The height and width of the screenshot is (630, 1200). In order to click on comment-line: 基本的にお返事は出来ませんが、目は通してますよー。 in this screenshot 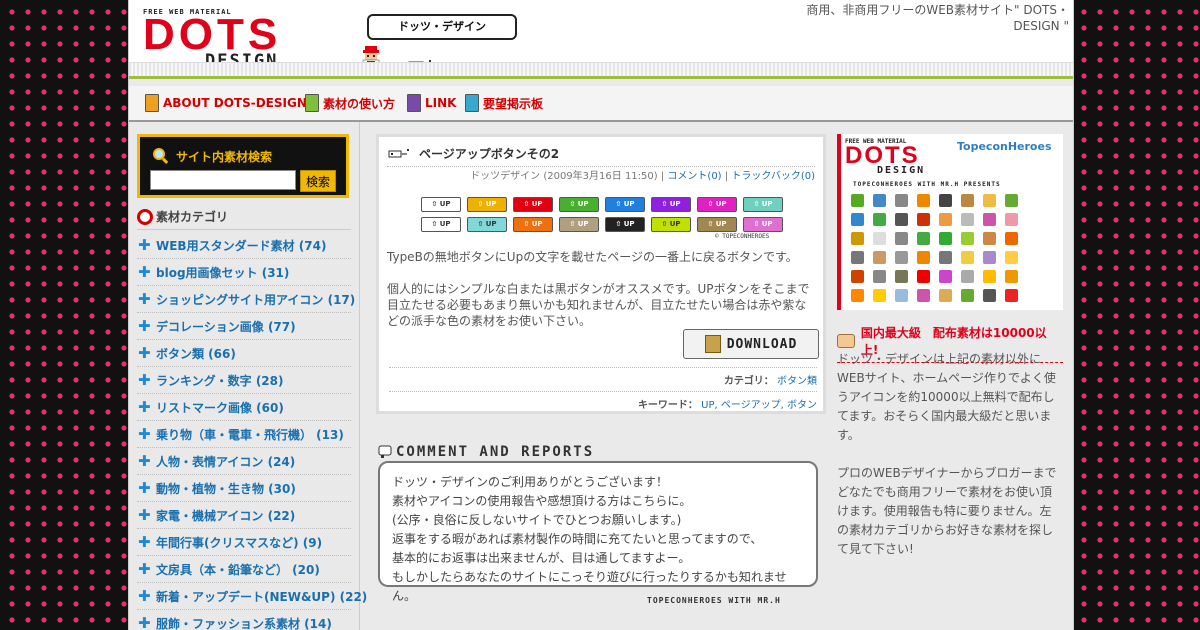, I will do `click(541, 558)`.